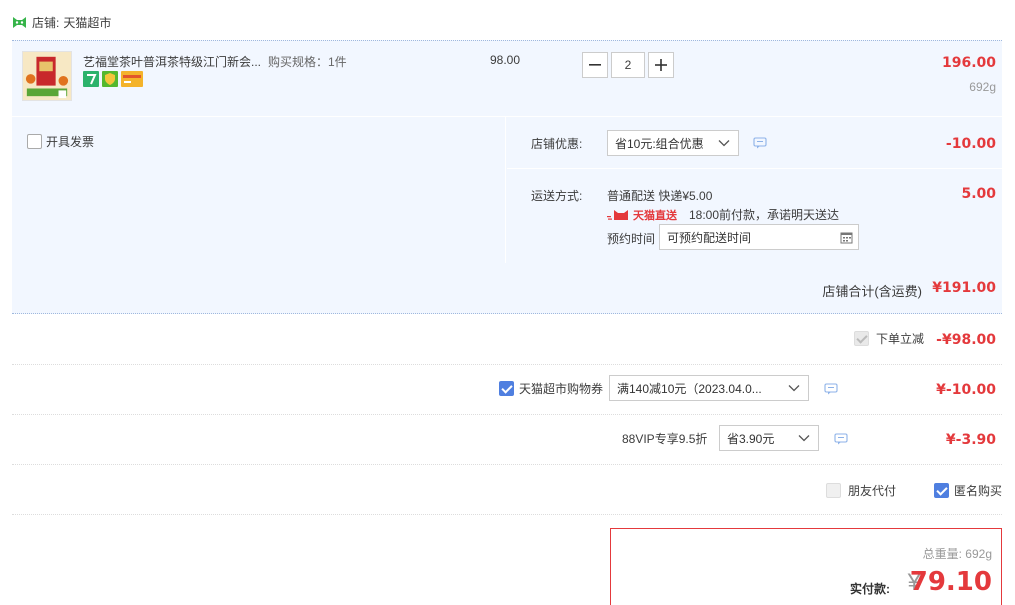 This screenshot has height=605, width=1015. I want to click on quantity-increase-button, so click(661, 65).